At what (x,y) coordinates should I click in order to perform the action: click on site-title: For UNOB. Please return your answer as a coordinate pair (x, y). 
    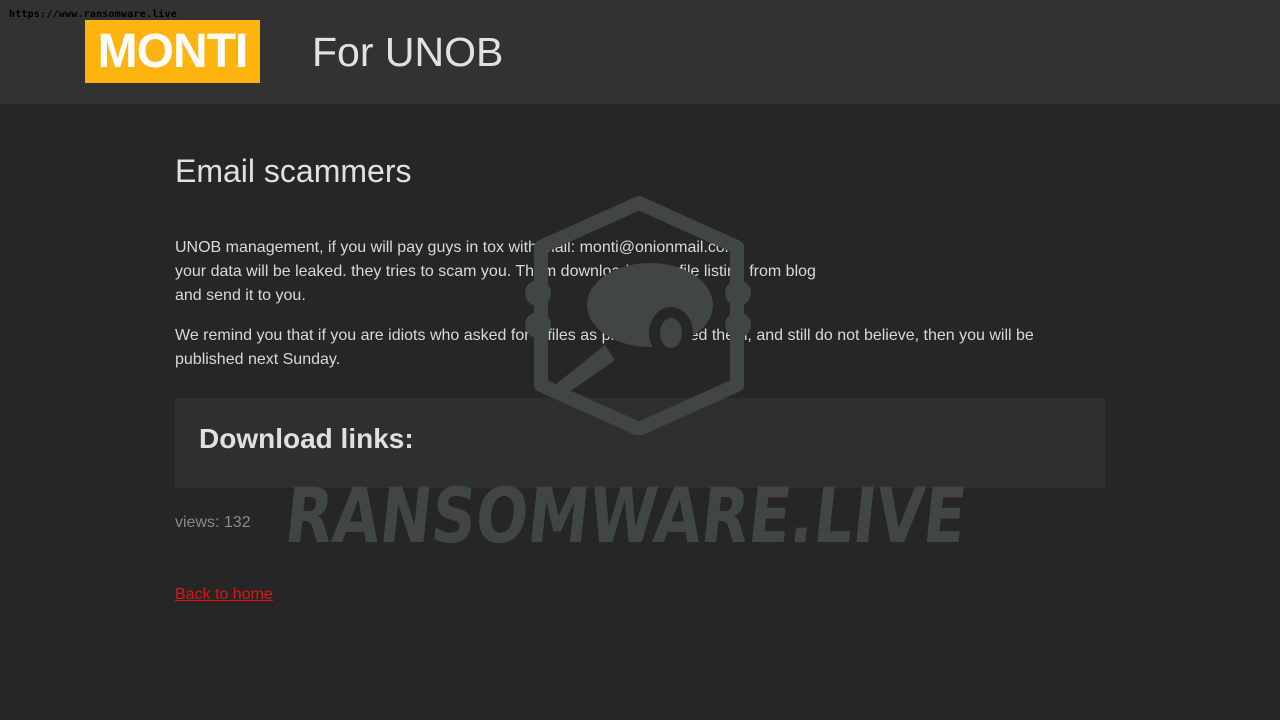
    Looking at the image, I should click on (408, 52).